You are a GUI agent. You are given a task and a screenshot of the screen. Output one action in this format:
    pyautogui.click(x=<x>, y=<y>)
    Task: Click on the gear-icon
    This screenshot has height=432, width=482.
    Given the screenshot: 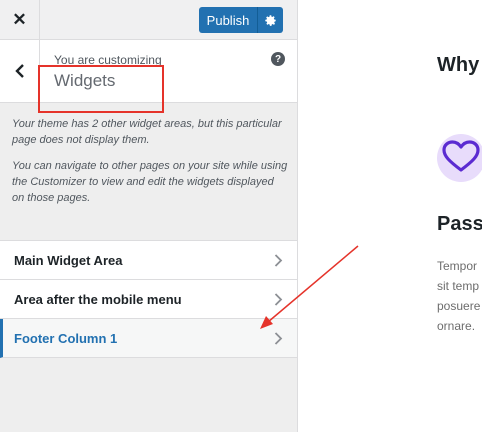 What is the action you would take?
    pyautogui.click(x=270, y=20)
    